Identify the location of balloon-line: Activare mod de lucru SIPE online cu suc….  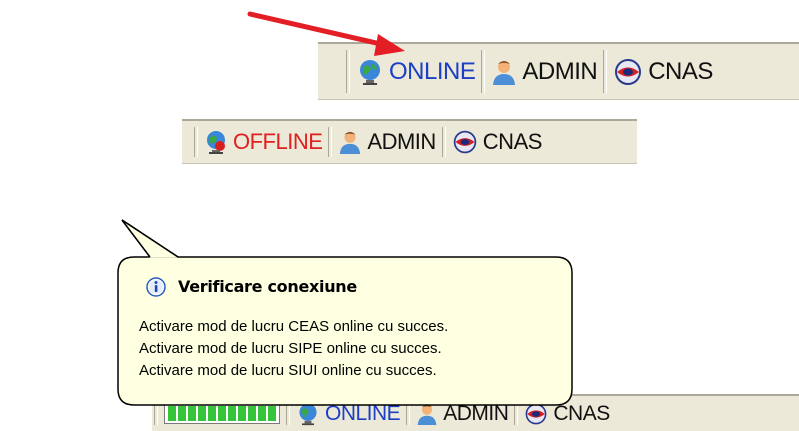
(290, 348).